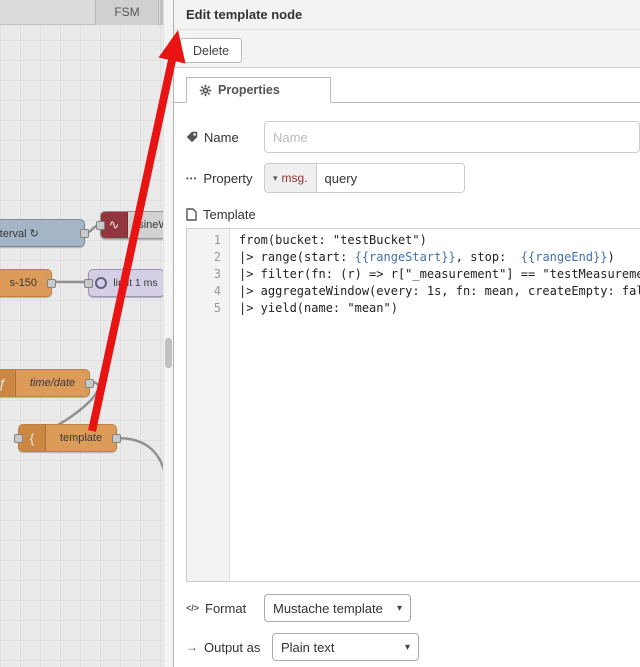 This screenshot has height=667, width=640. What do you see at coordinates (86, 12) in the screenshot?
I see `canvas-header: FSM` at bounding box center [86, 12].